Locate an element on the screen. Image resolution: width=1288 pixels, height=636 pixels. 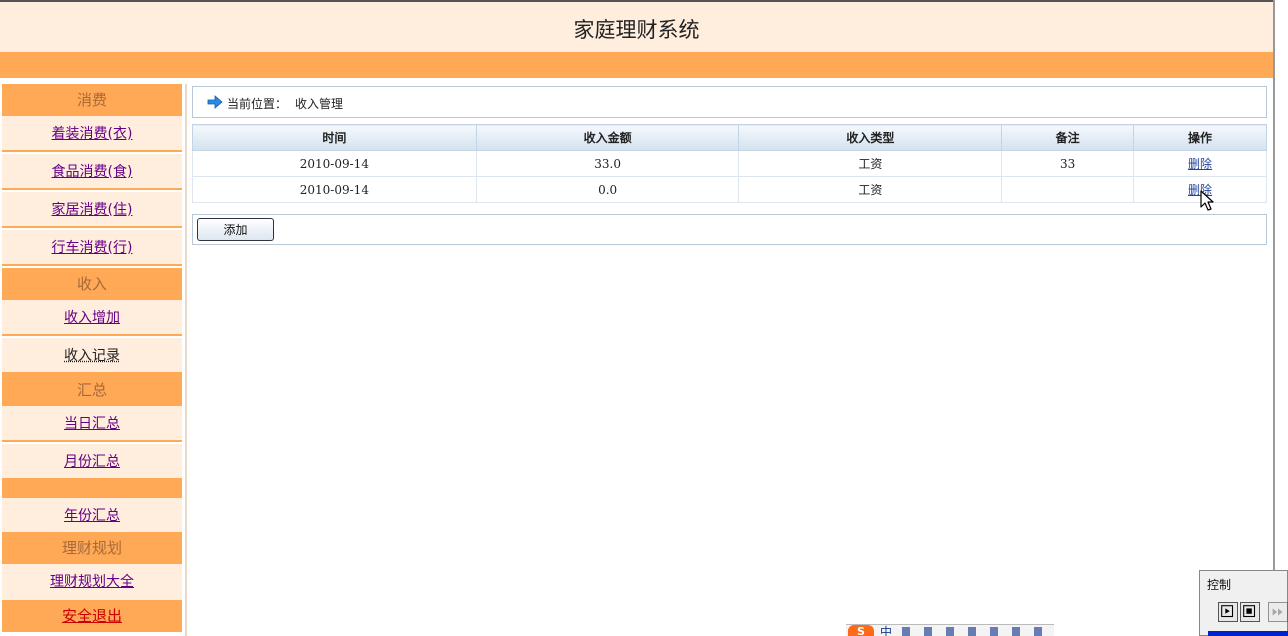
sidebar-link-housing: 家居消费(住) is located at coordinates (92, 210).